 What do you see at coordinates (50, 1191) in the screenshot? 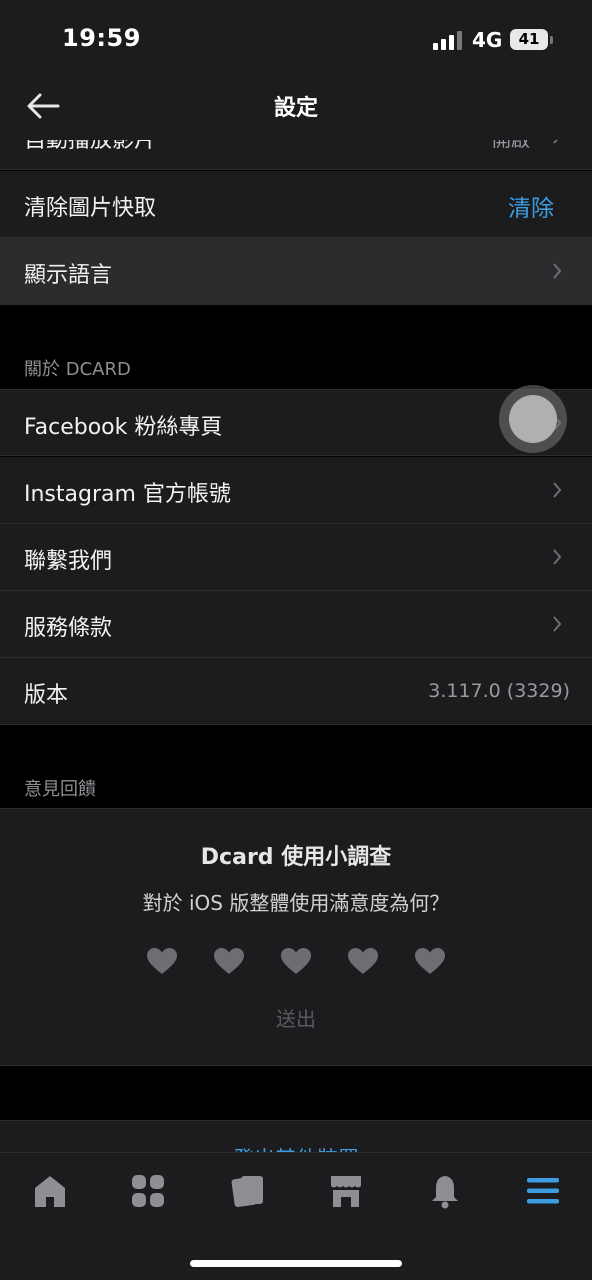
I see `home-icon` at bounding box center [50, 1191].